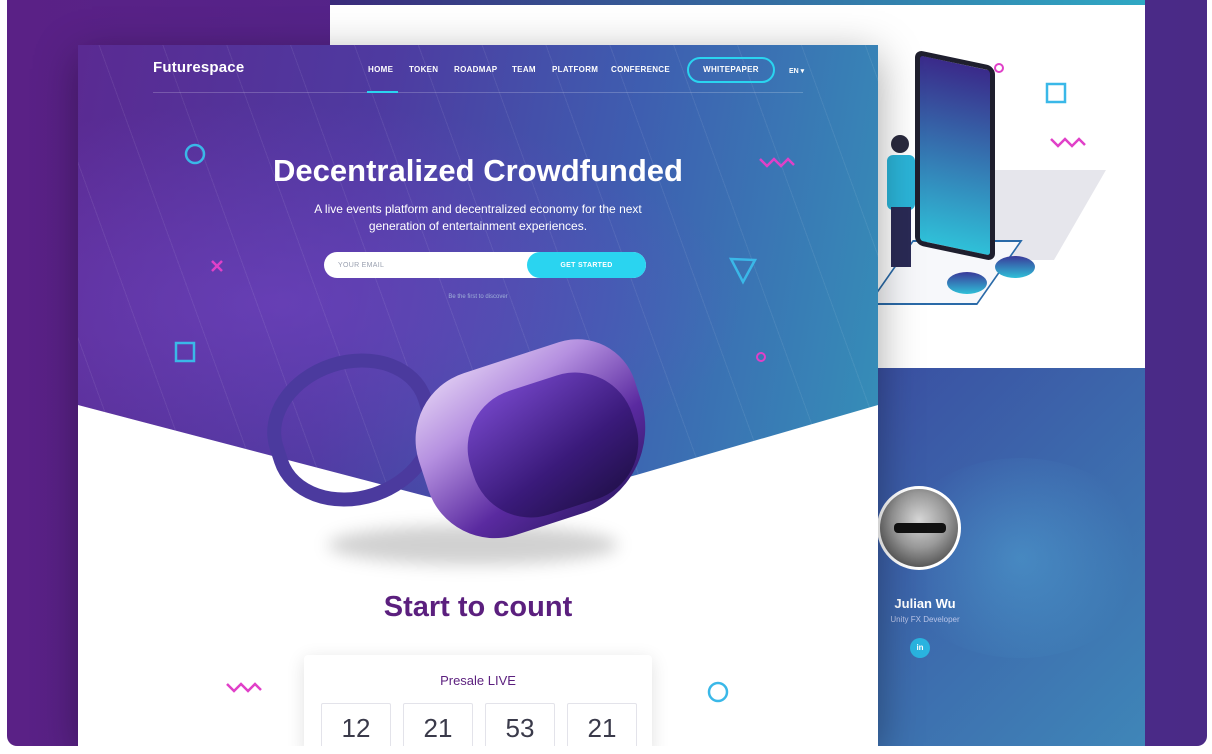 This screenshot has height=754, width=1212. Describe the element at coordinates (955, 155) in the screenshot. I see `isometric-phone-illustration` at that location.